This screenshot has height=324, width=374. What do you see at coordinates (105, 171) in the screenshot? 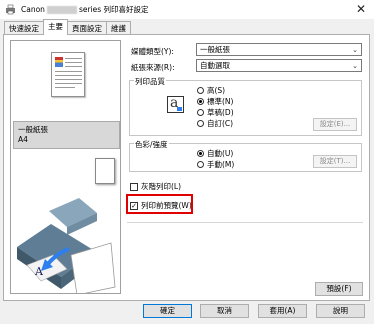
I see `paper-orientation-icon` at bounding box center [105, 171].